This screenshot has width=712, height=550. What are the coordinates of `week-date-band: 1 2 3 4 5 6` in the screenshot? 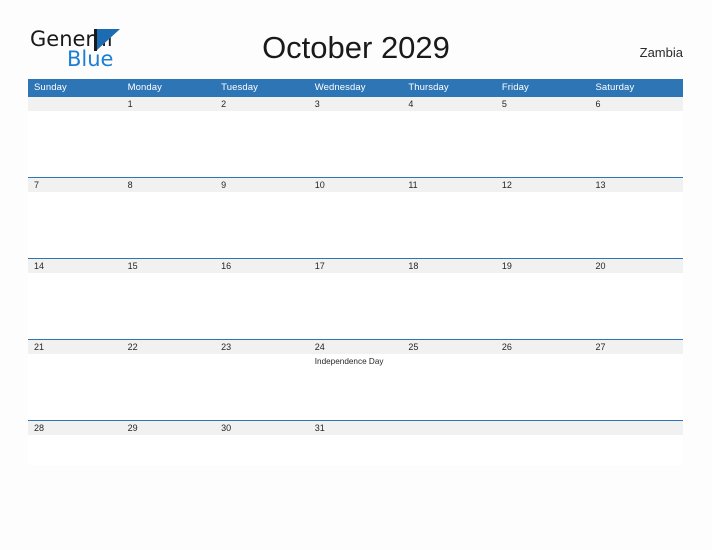 It's located at (355, 104).